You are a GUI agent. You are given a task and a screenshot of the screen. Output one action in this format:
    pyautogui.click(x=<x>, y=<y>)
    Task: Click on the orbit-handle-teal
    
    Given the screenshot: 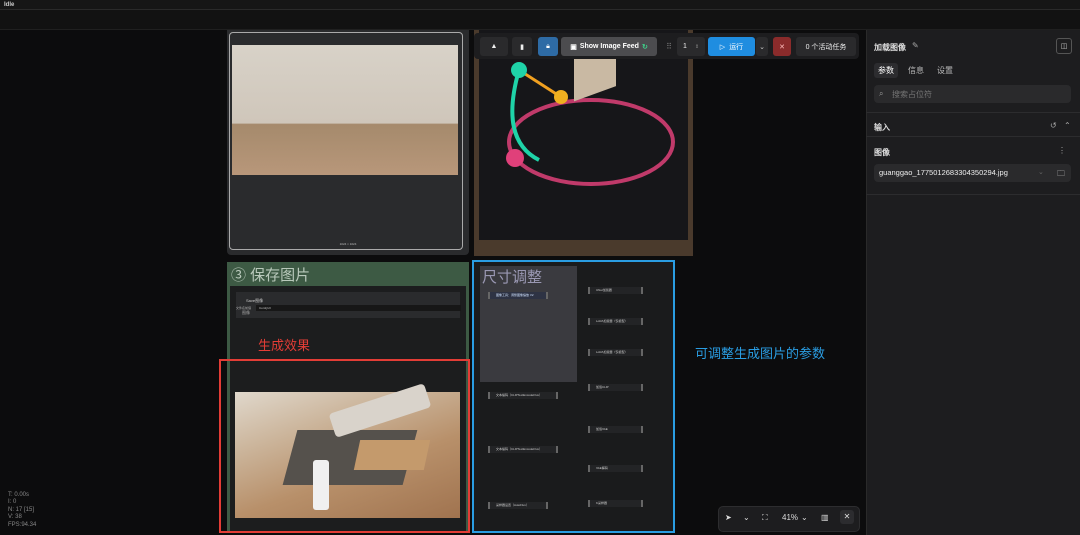 What is the action you would take?
    pyautogui.click(x=519, y=70)
    